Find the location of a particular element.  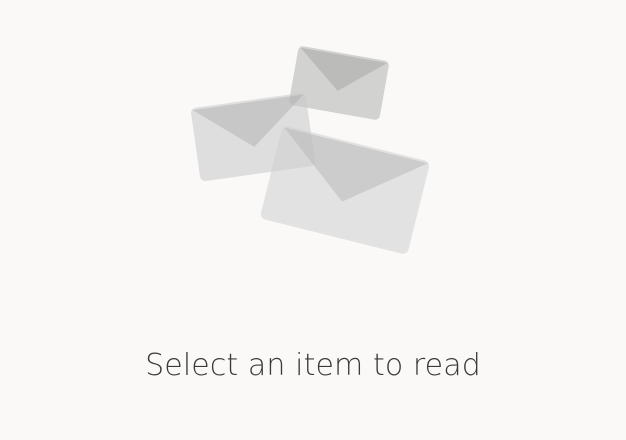

envelope-icon is located at coordinates (345, 190).